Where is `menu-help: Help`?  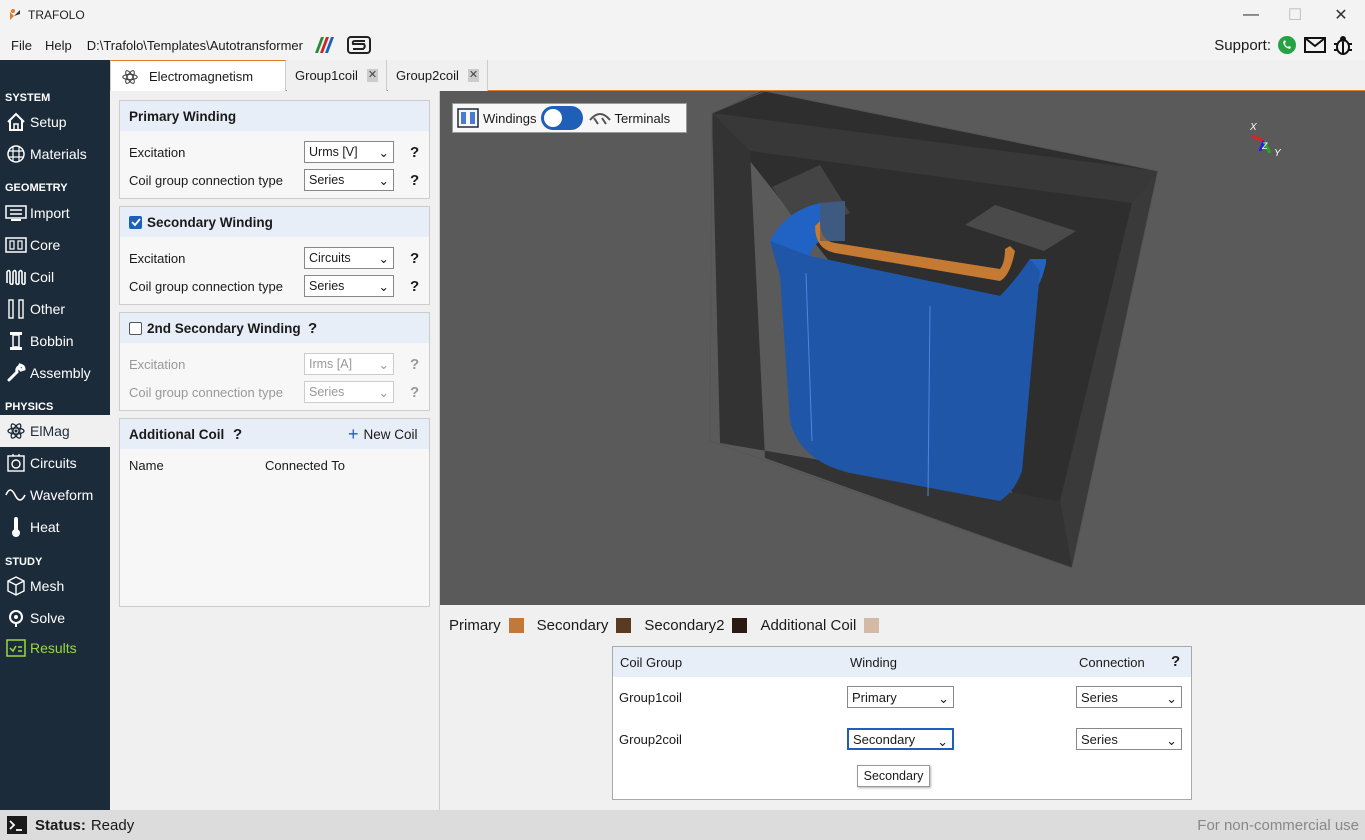
menu-help: Help is located at coordinates (58, 45).